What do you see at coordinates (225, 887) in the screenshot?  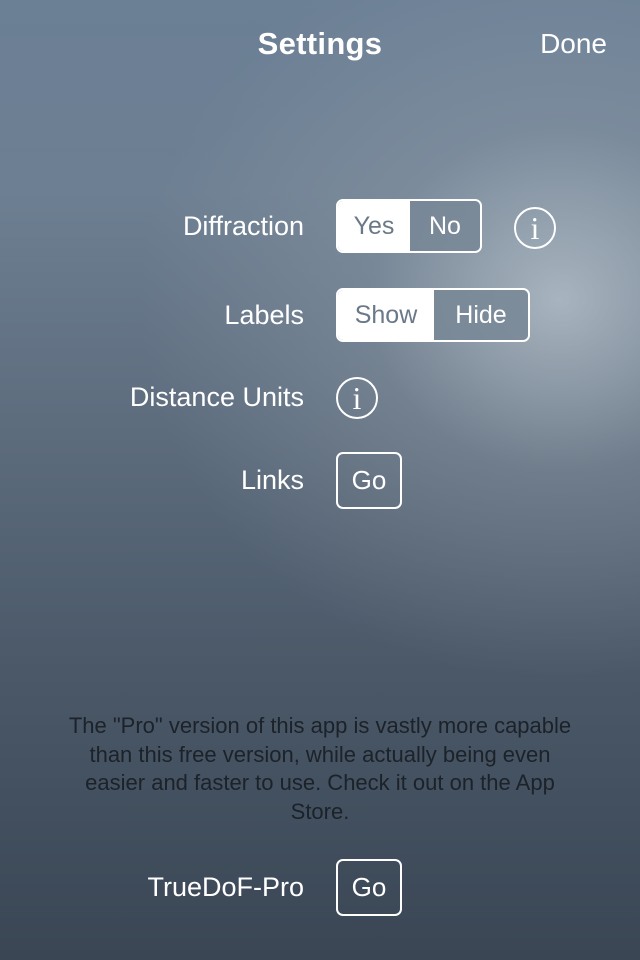 I see `truedof-pro-label: TrueDoF-Pro` at bounding box center [225, 887].